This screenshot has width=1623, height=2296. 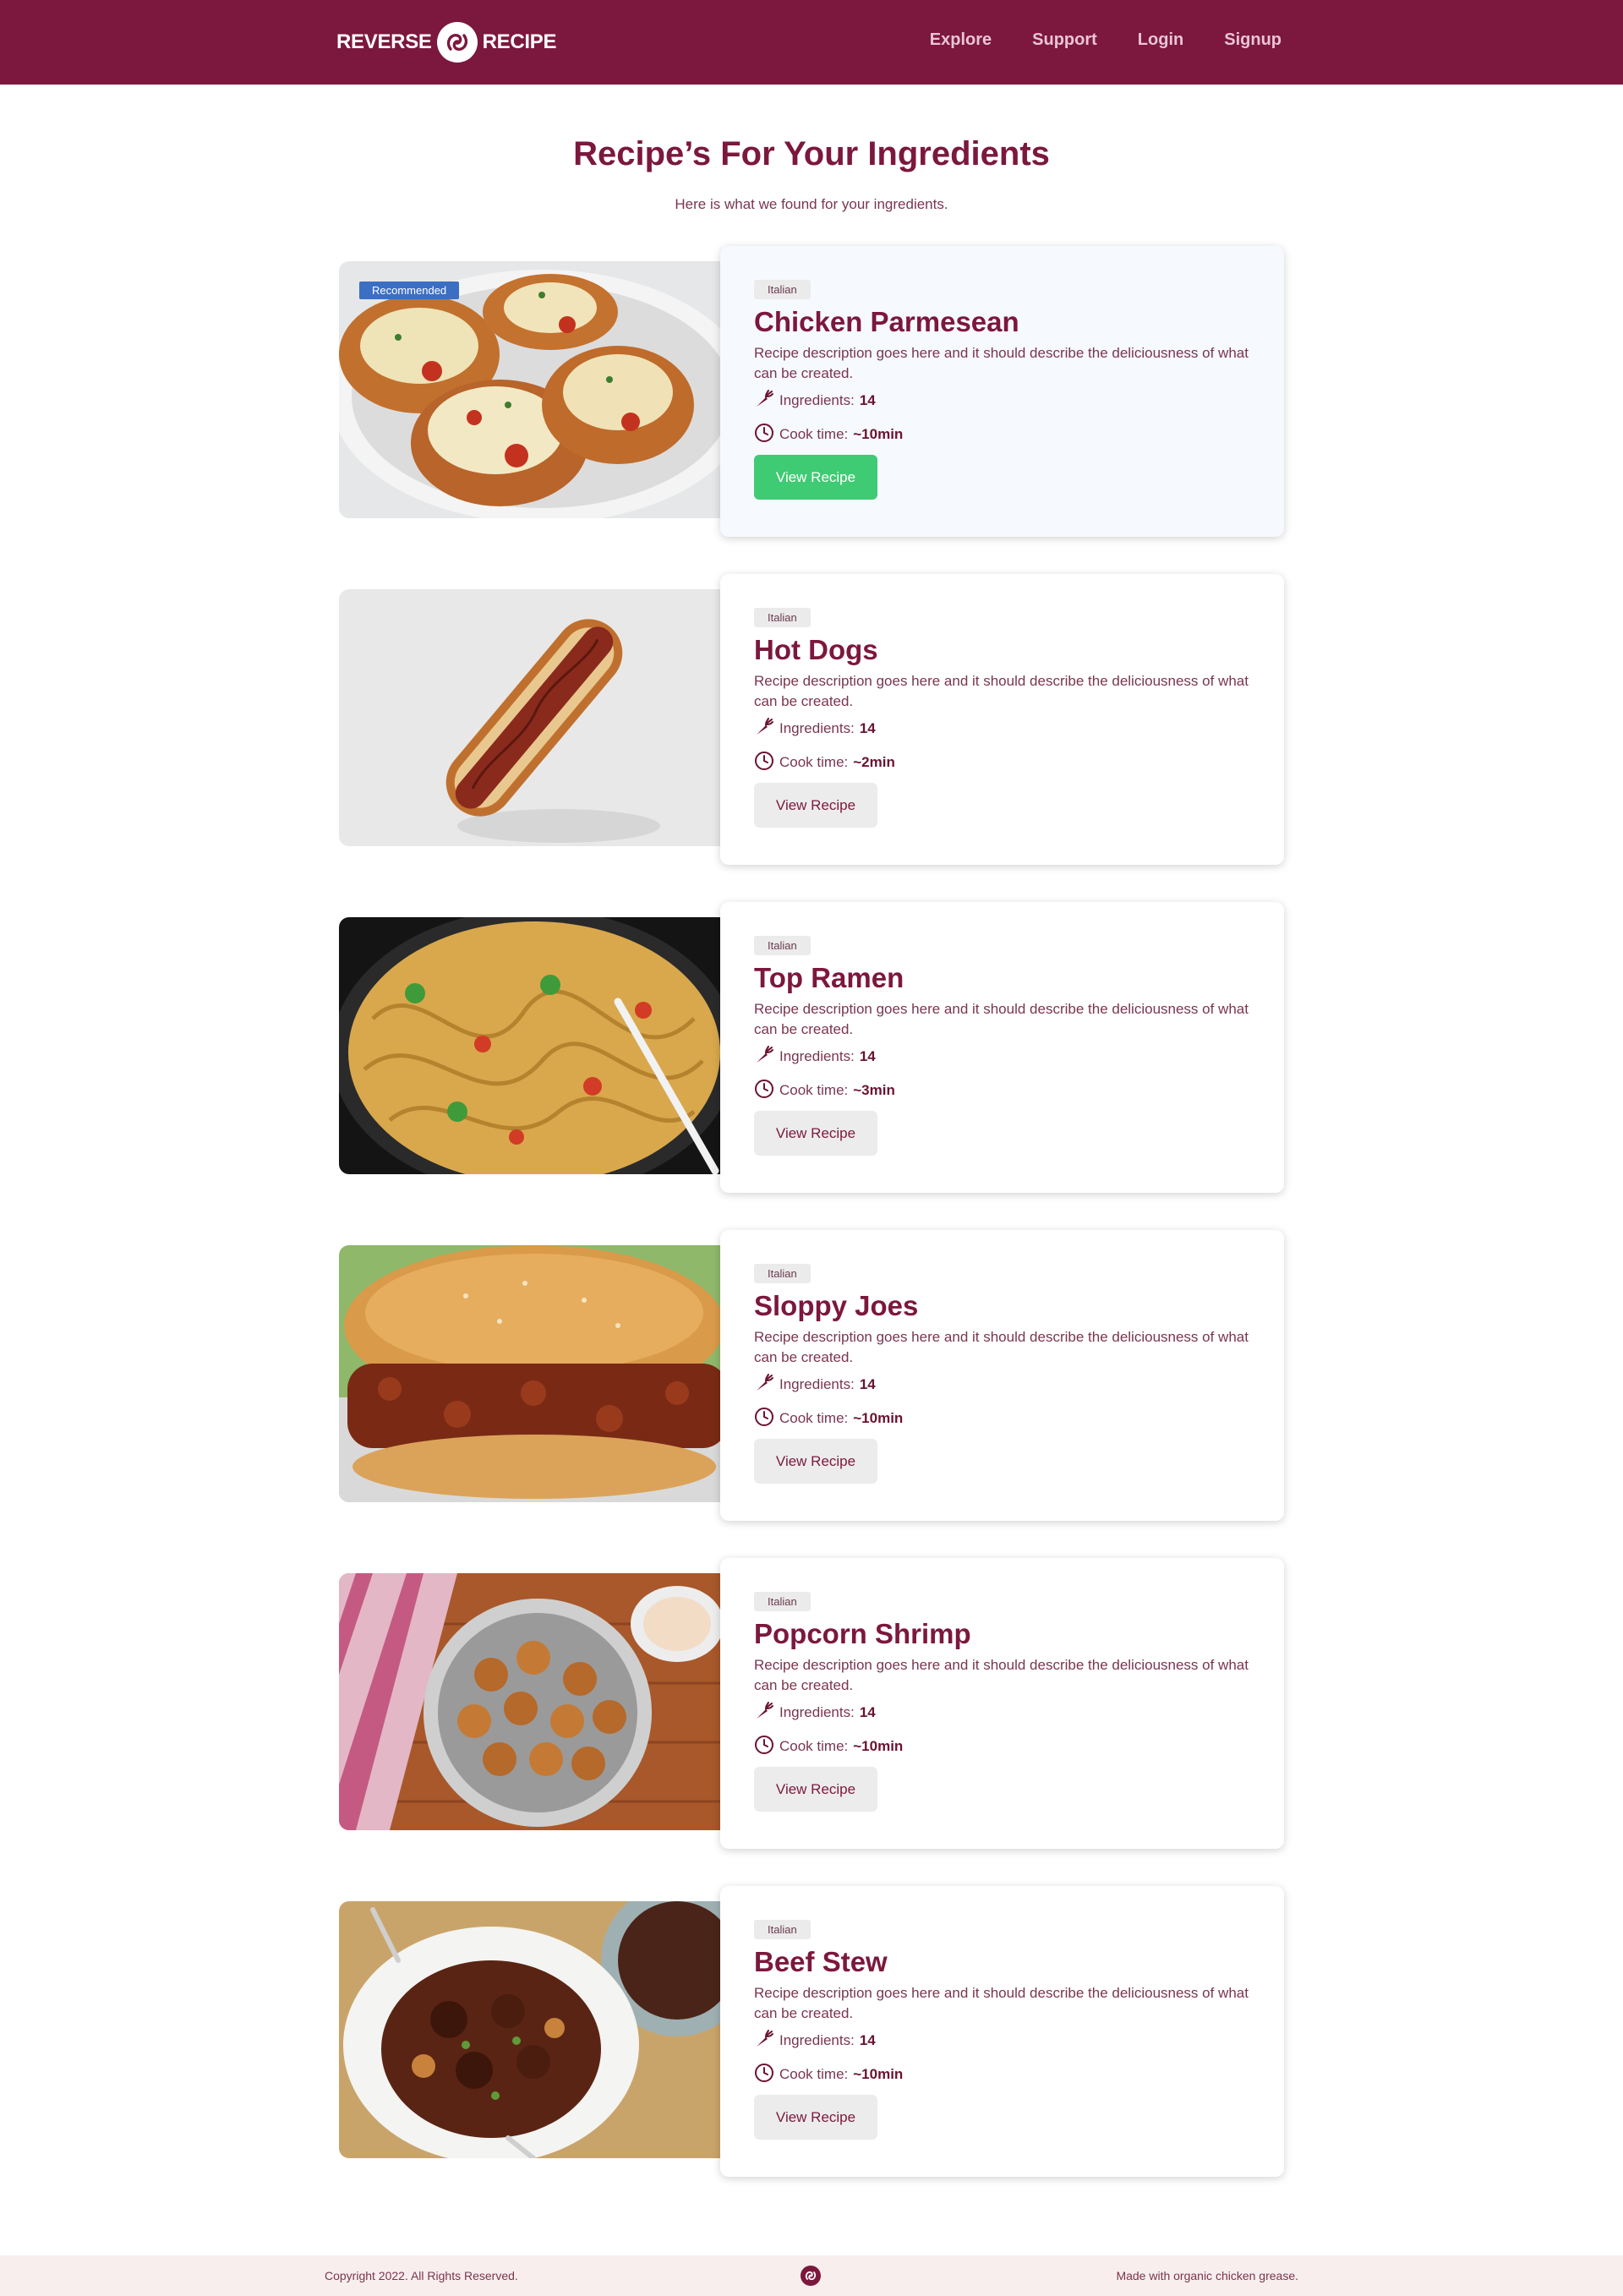 I want to click on brand-word-right: RECIPE, so click(x=520, y=41).